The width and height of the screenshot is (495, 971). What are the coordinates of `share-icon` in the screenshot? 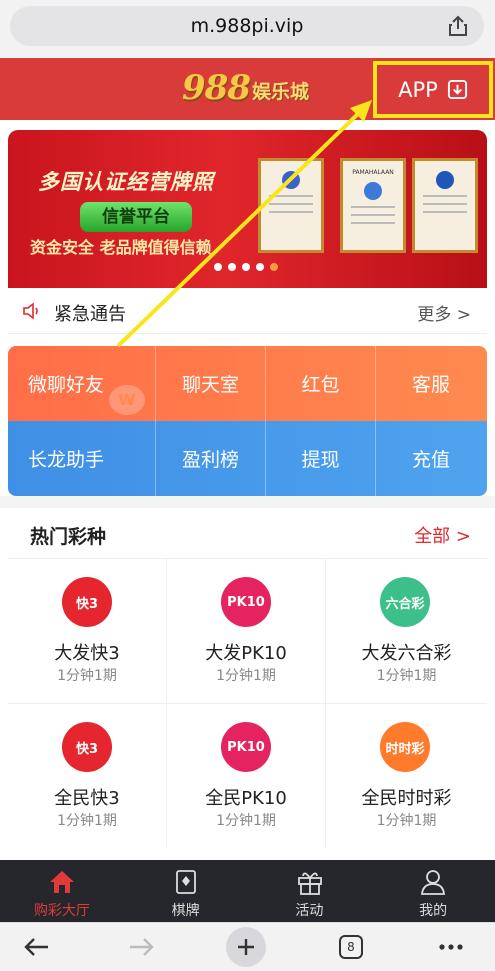 It's located at (458, 26).